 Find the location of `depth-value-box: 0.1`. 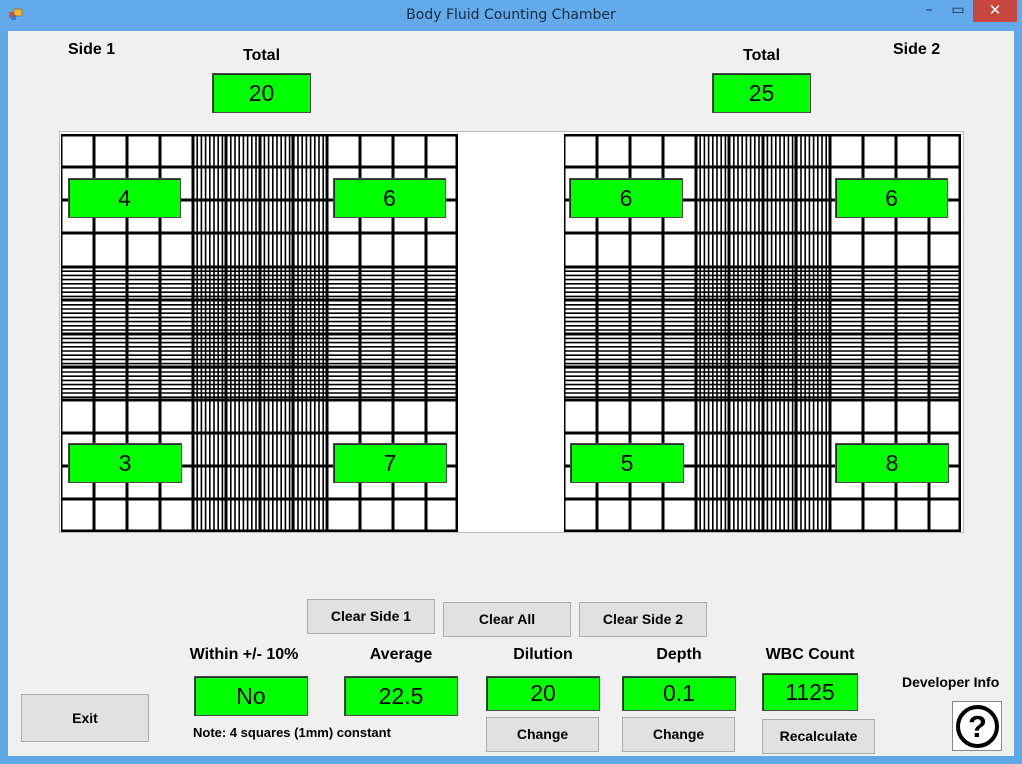

depth-value-box: 0.1 is located at coordinates (679, 693).